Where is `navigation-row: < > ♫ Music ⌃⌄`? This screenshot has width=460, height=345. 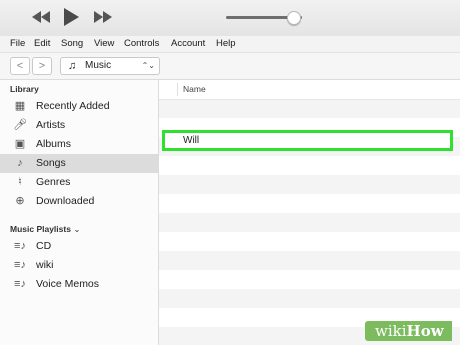 navigation-row: < > ♫ Music ⌃⌄ is located at coordinates (230, 66).